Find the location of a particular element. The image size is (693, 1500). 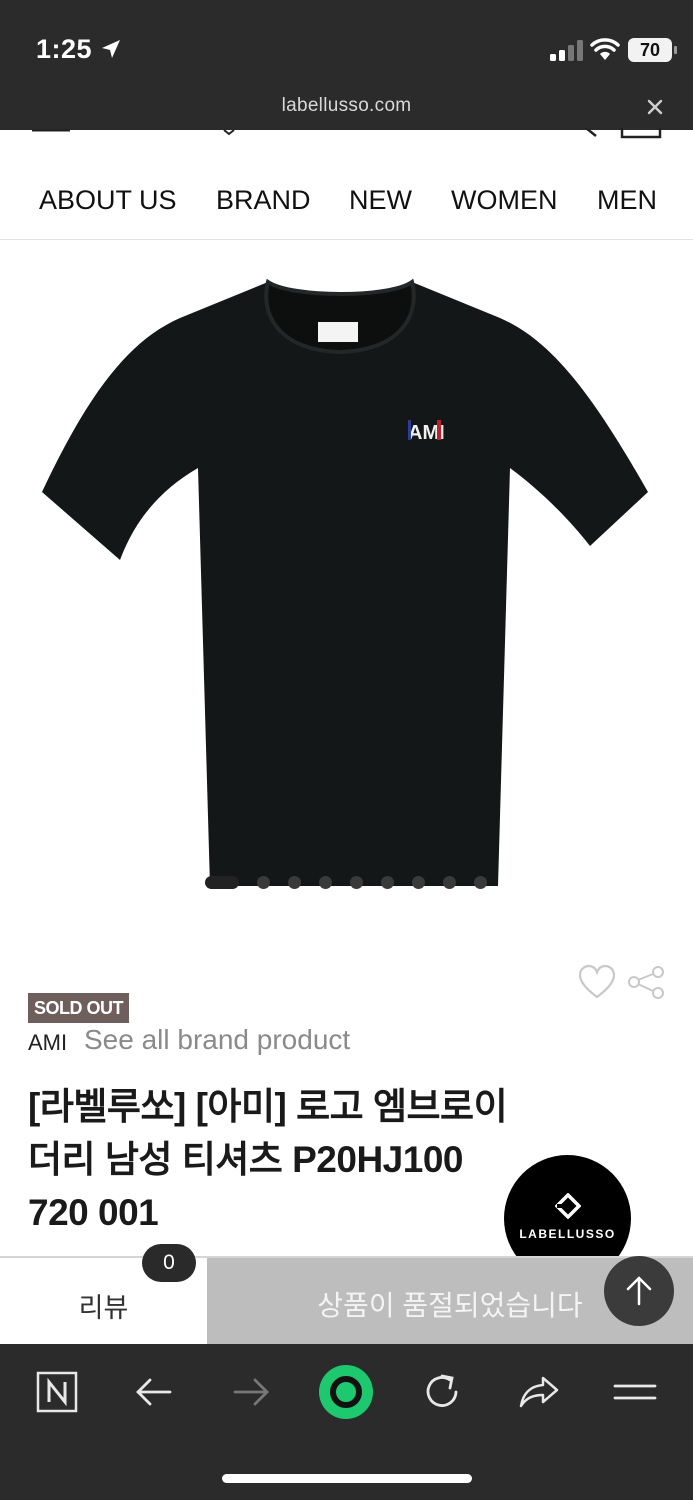

share-icon is located at coordinates (646, 982).